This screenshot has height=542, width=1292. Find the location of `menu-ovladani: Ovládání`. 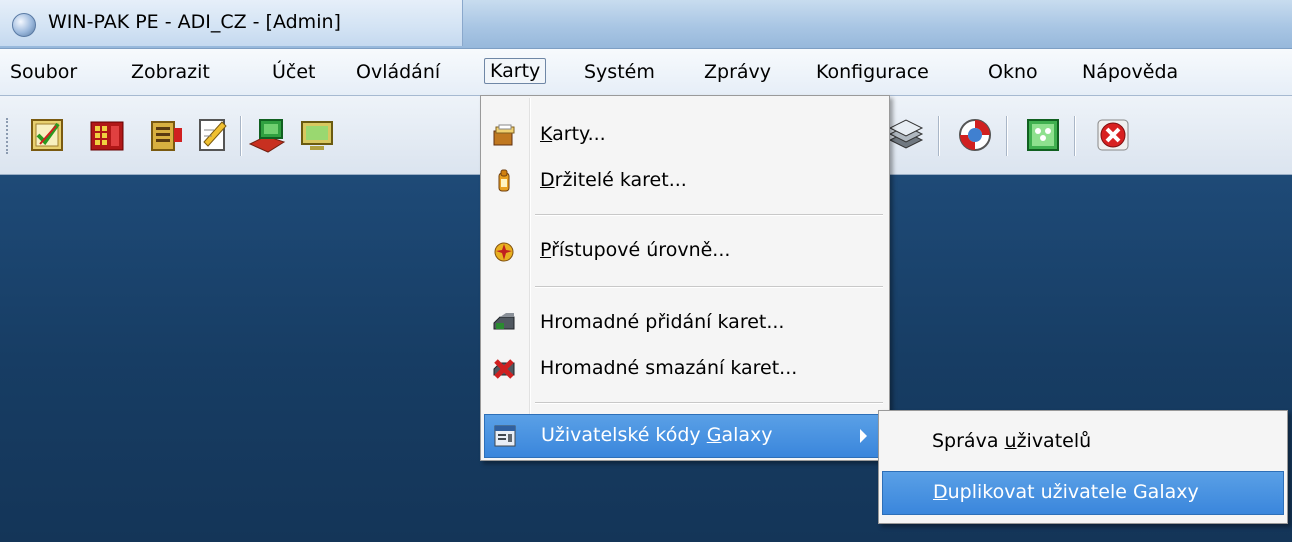

menu-ovladani: Ovládání is located at coordinates (398, 72).